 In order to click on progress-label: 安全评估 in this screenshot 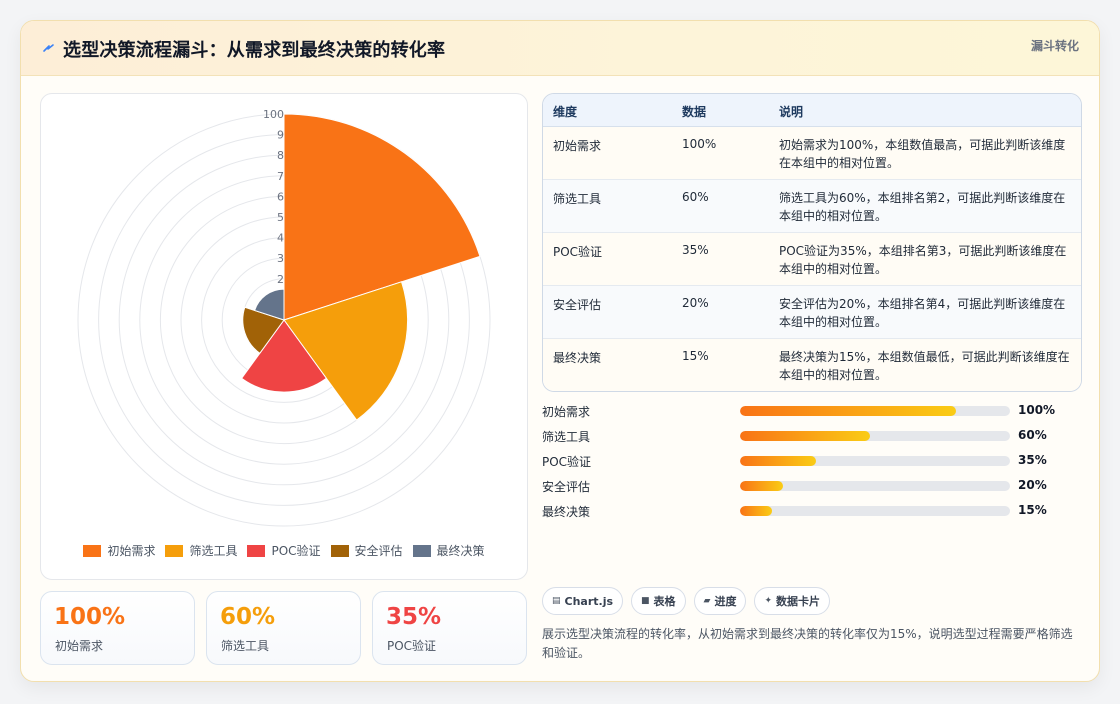, I will do `click(566, 487)`.